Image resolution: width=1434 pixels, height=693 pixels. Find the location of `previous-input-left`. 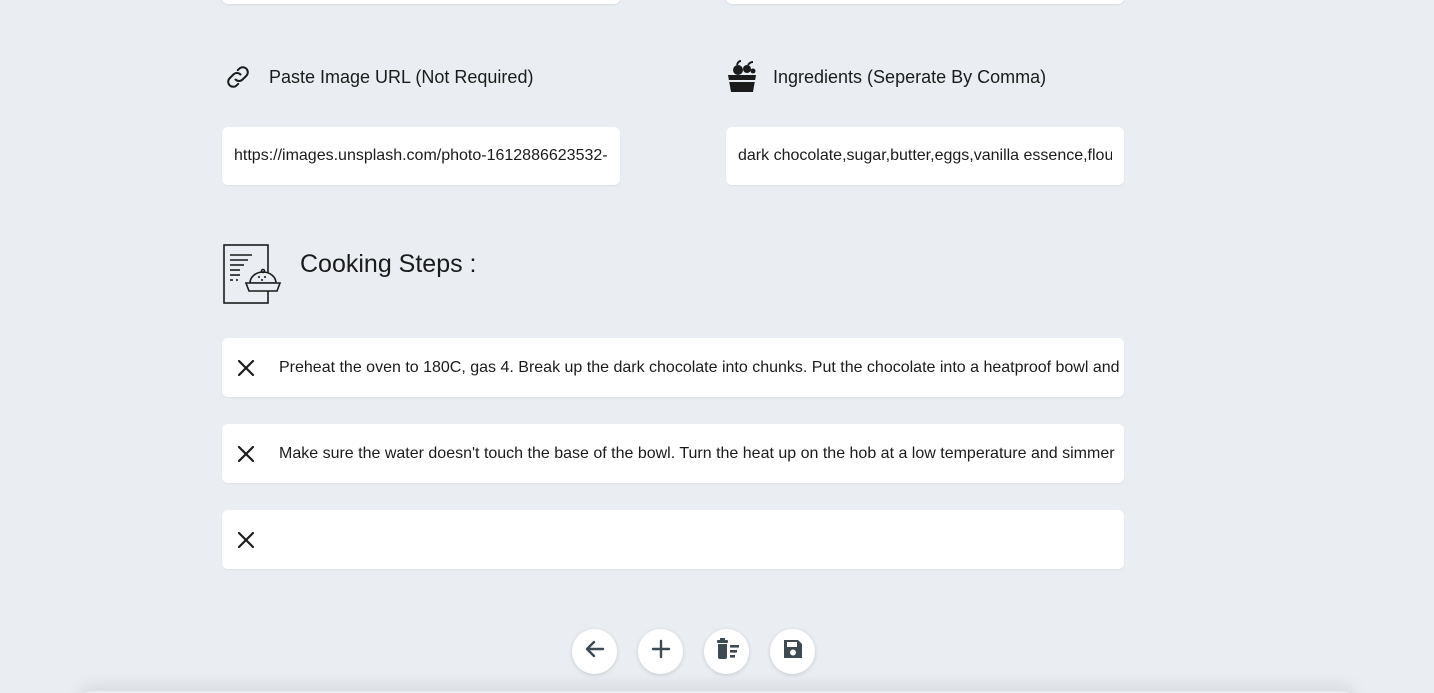

previous-input-left is located at coordinates (421, 2).